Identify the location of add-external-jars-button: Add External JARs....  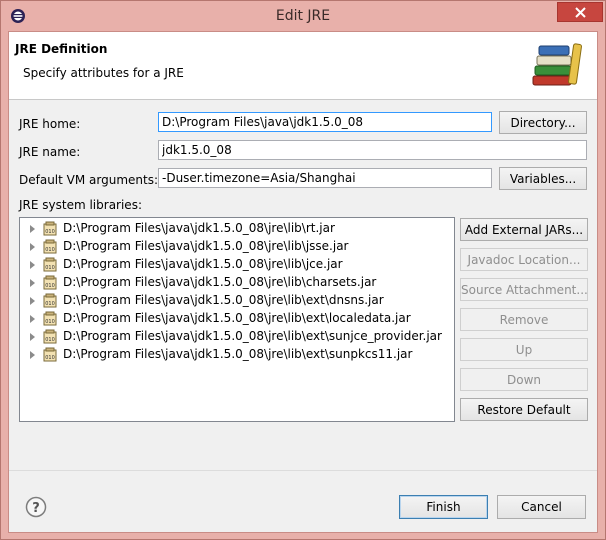
(524, 229).